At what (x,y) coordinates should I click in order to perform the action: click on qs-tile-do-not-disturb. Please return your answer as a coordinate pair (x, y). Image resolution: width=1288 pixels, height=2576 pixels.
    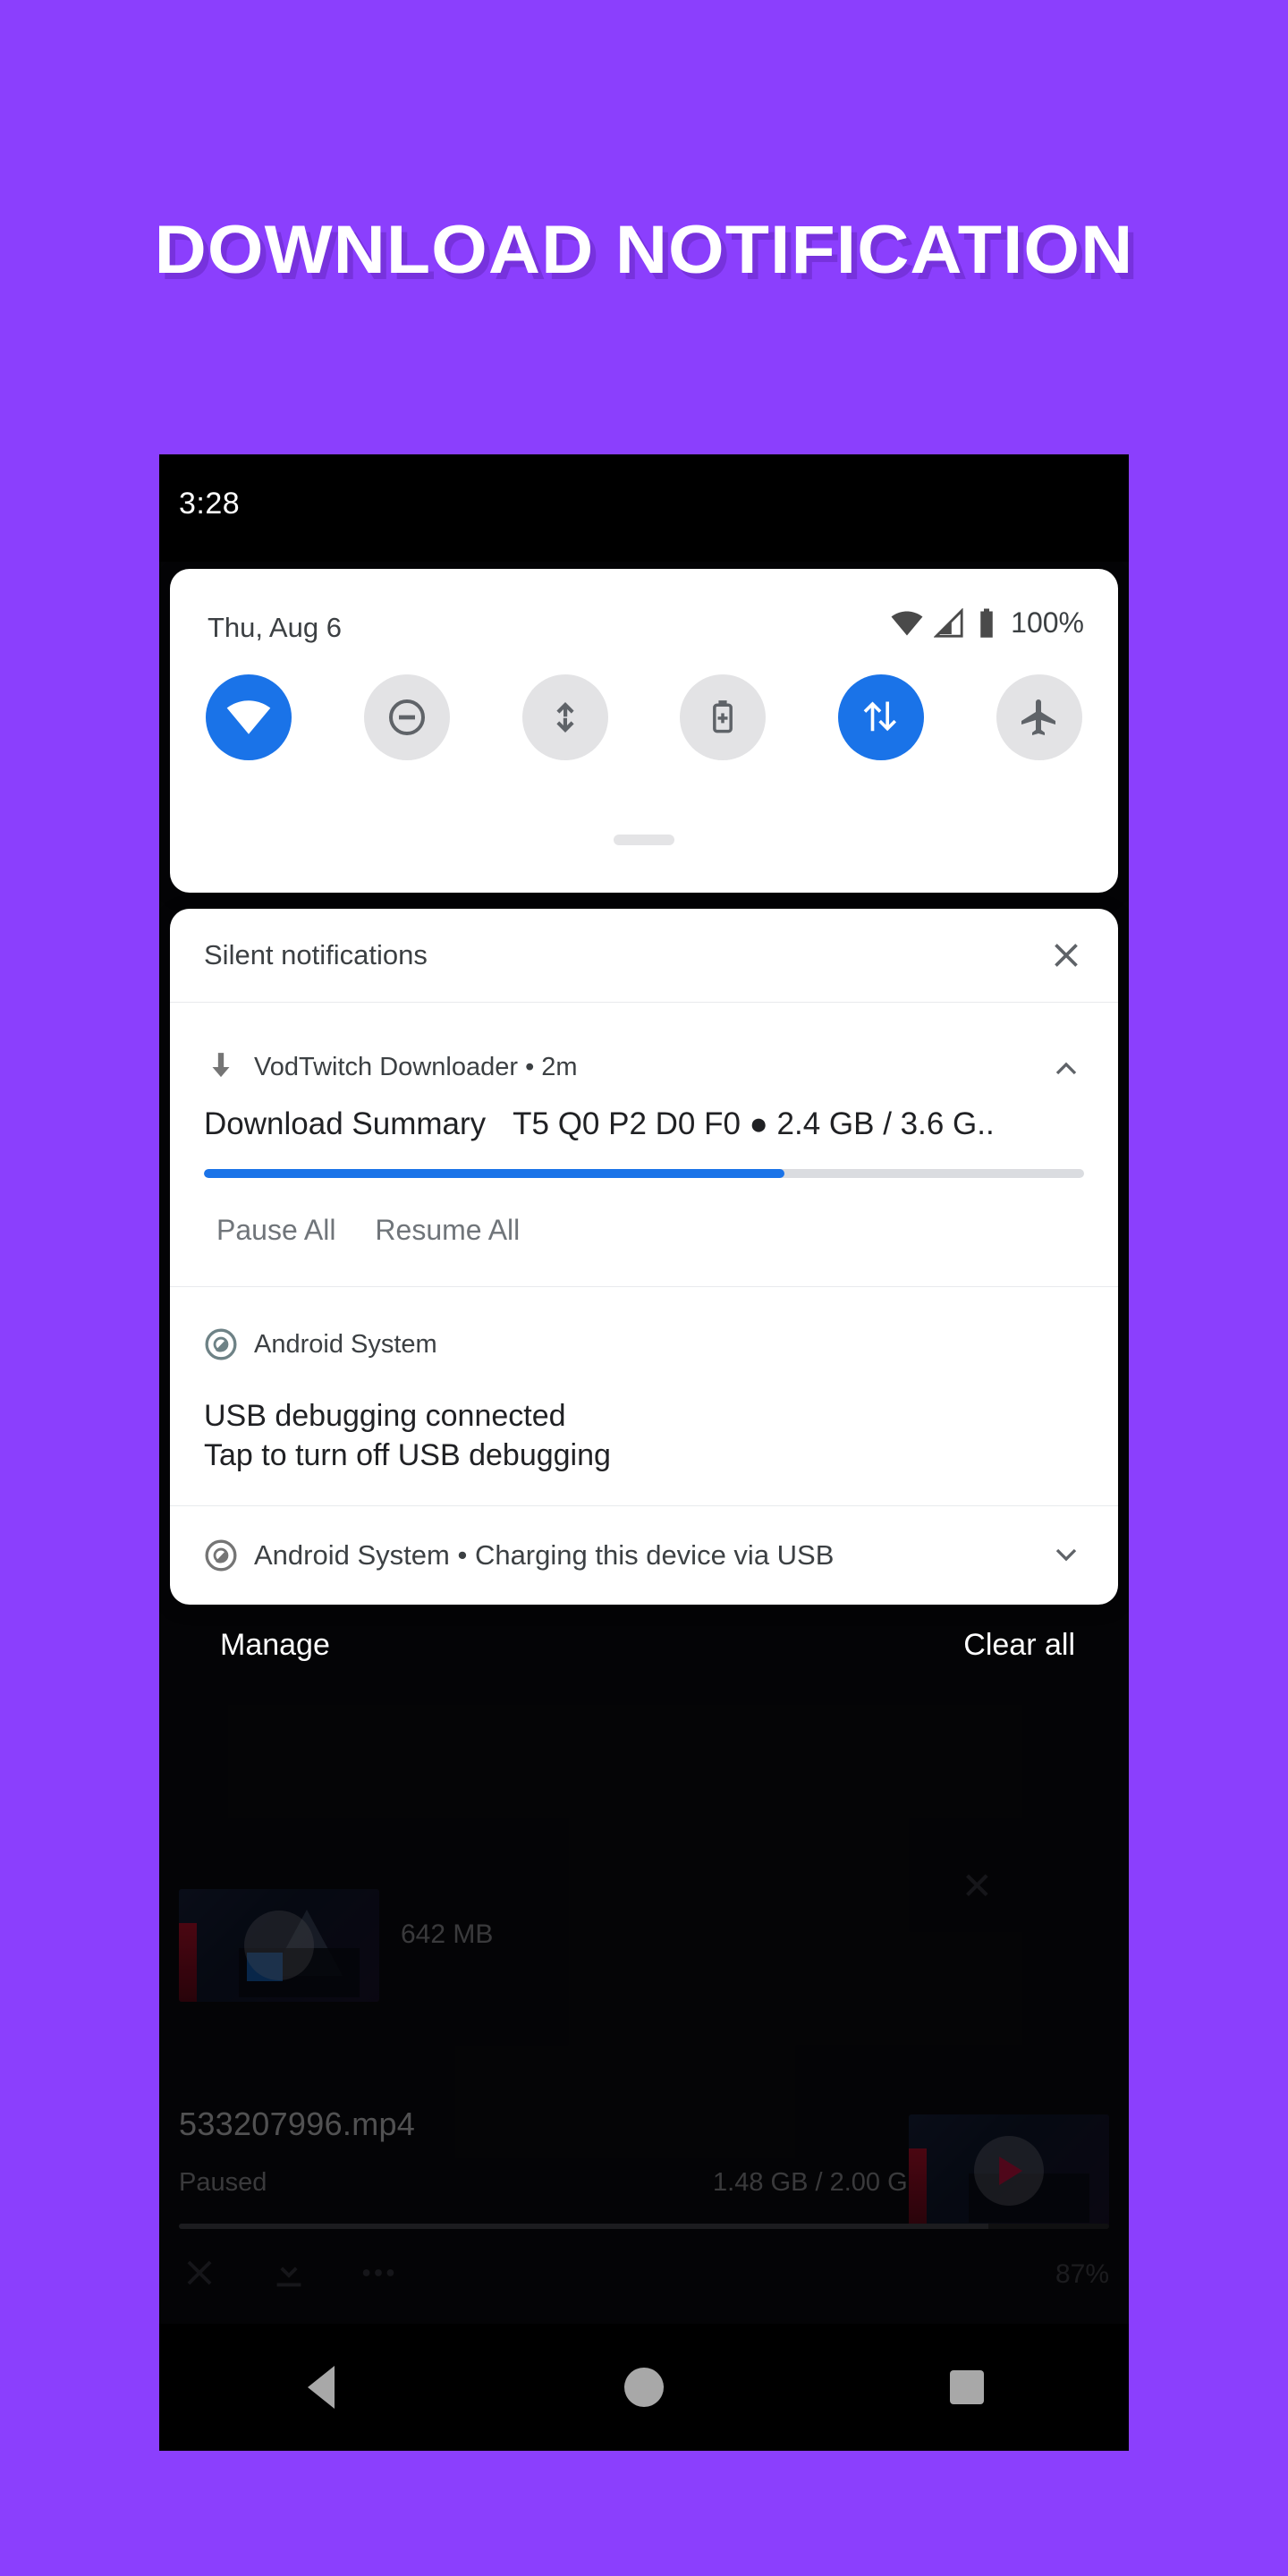
    Looking at the image, I should click on (406, 717).